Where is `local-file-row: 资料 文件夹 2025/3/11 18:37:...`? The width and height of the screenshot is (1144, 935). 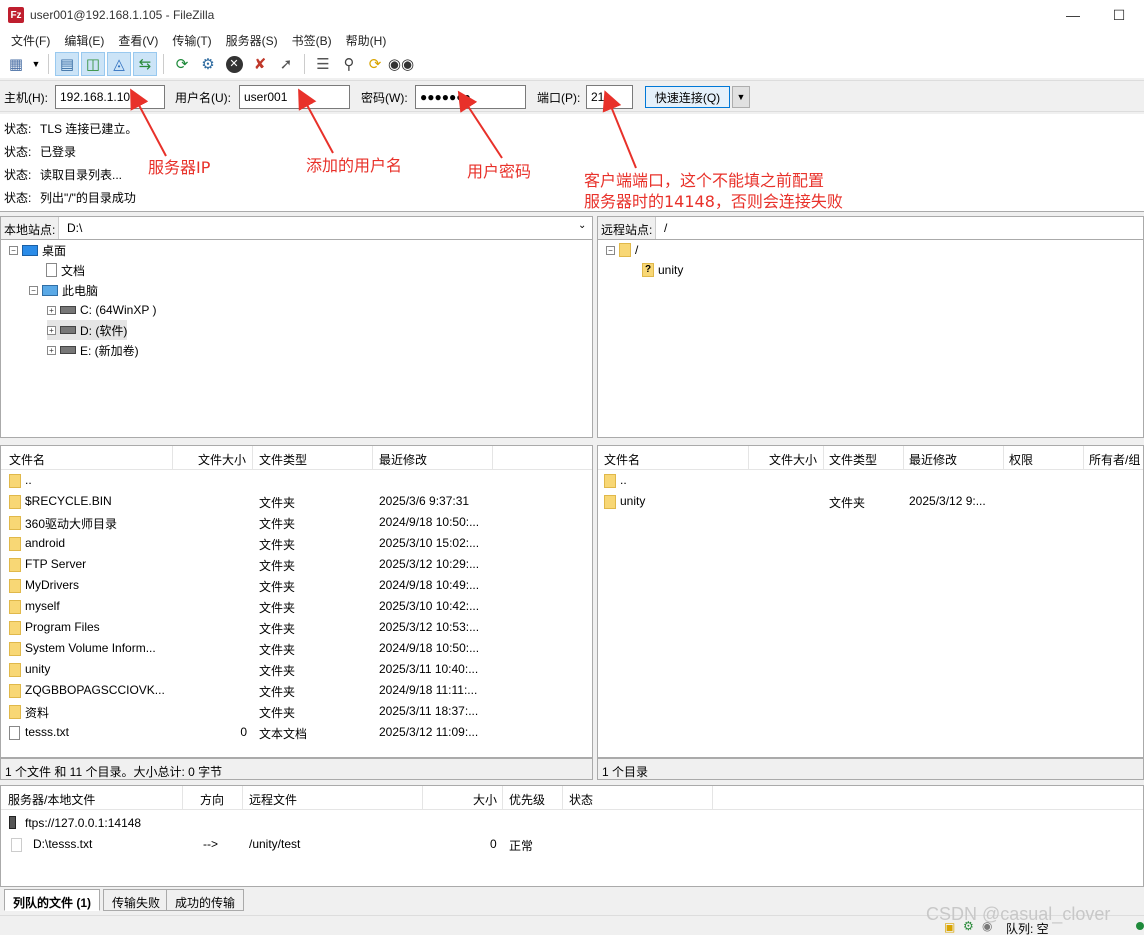 local-file-row: 资料 文件夹 2025/3/11 18:37:... is located at coordinates (296, 711).